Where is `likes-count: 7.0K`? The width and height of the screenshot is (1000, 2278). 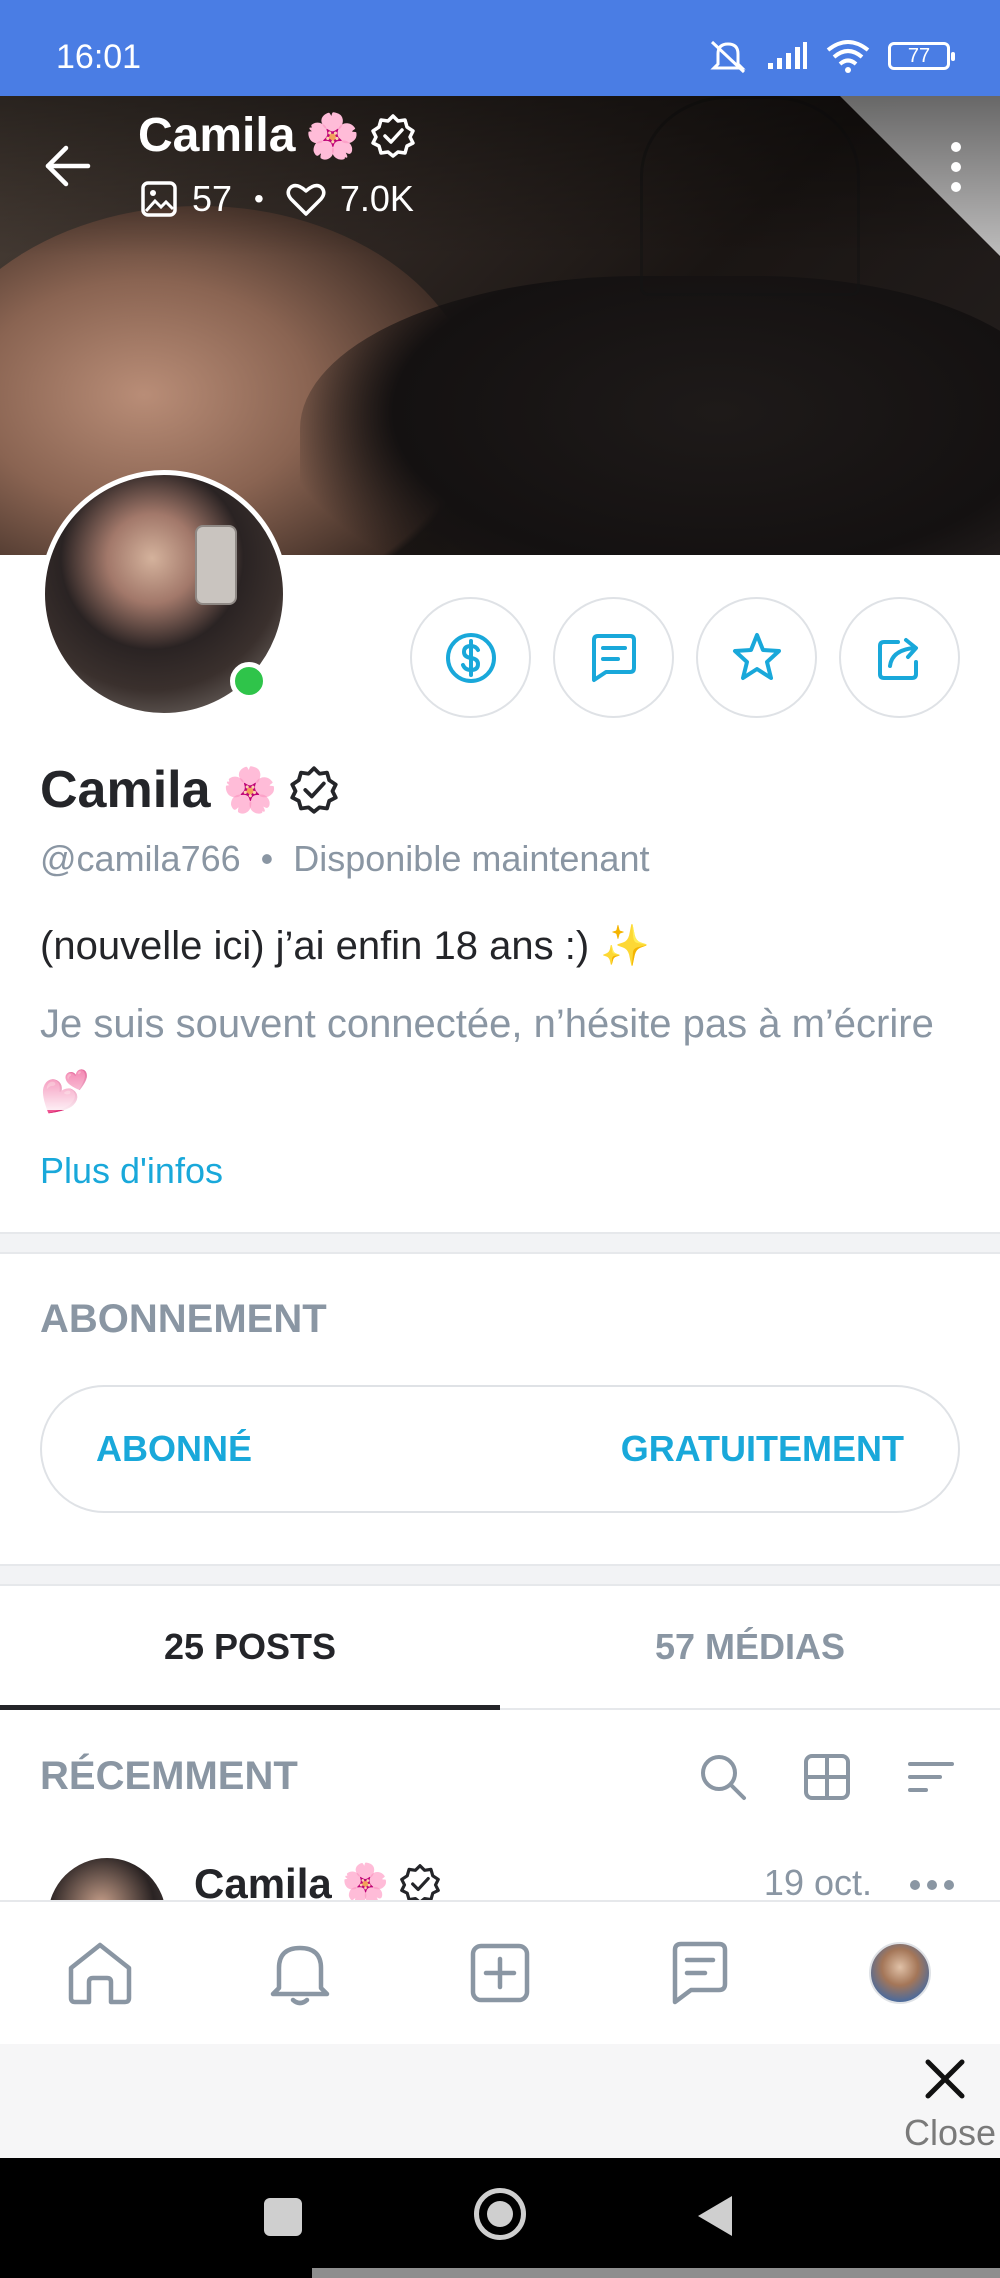
likes-count: 7.0K is located at coordinates (376, 198).